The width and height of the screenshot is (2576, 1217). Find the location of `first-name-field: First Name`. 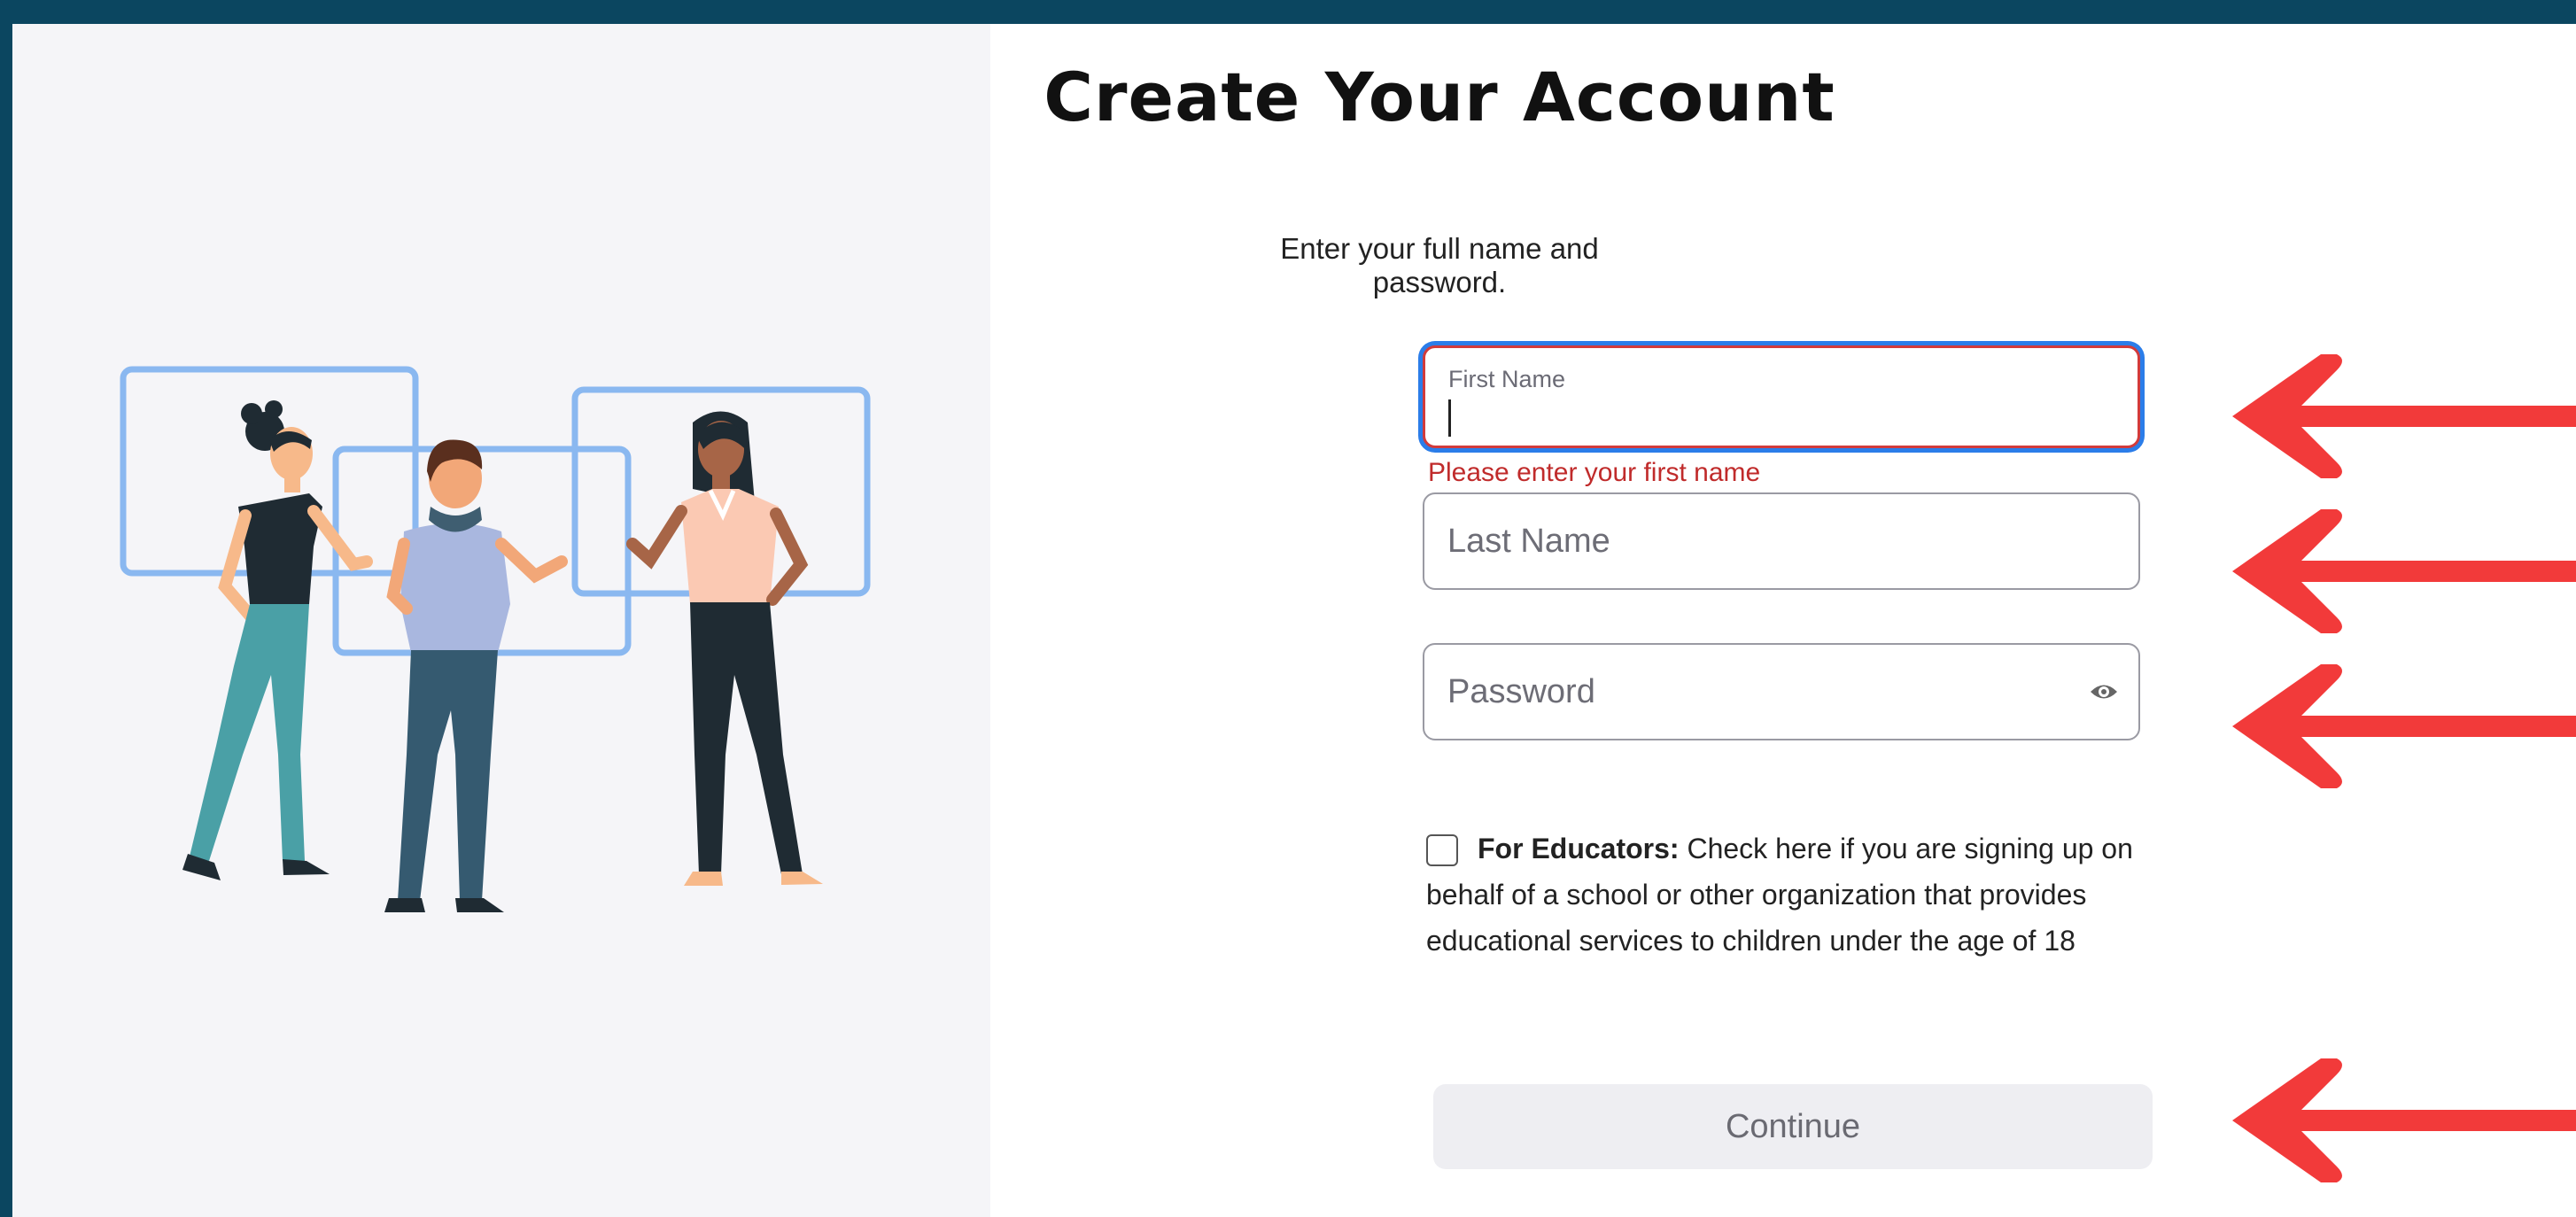

first-name-field: First Name is located at coordinates (1781, 397).